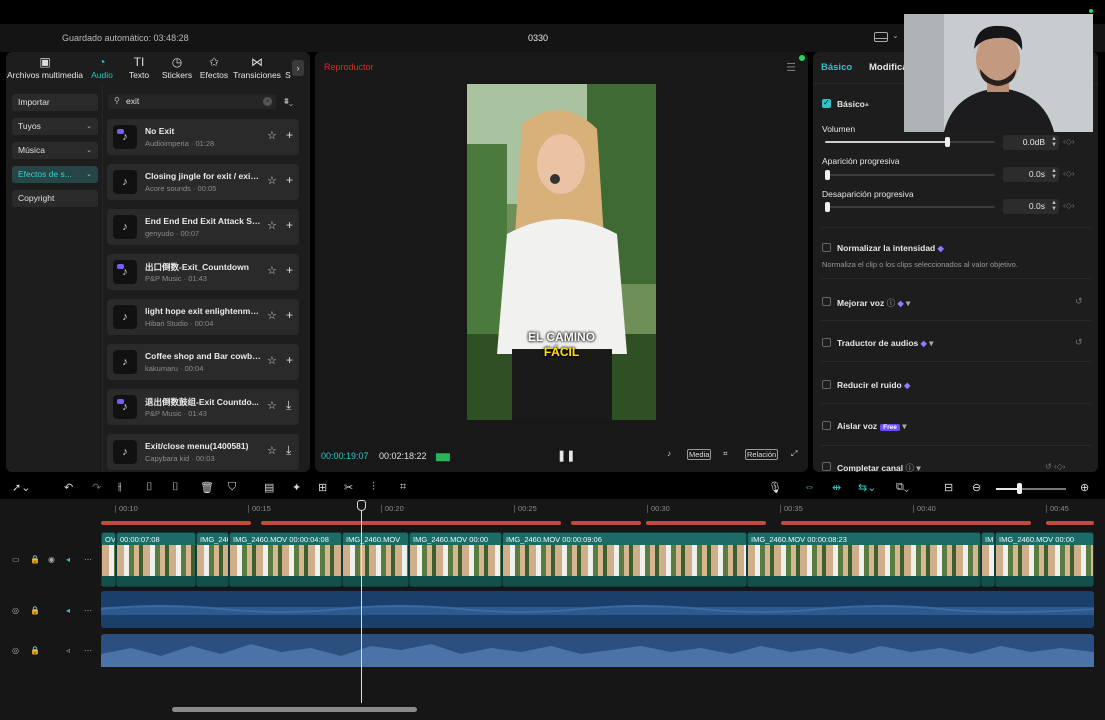 The height and width of the screenshot is (720, 1105). Describe the element at coordinates (1055, 466) in the screenshot. I see `keyframe-icon: ↺ ‹◇›` at that location.